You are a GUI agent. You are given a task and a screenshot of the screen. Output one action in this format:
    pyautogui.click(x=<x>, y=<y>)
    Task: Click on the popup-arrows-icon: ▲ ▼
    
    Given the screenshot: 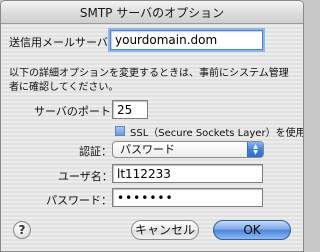 What is the action you would take?
    pyautogui.click(x=255, y=149)
    